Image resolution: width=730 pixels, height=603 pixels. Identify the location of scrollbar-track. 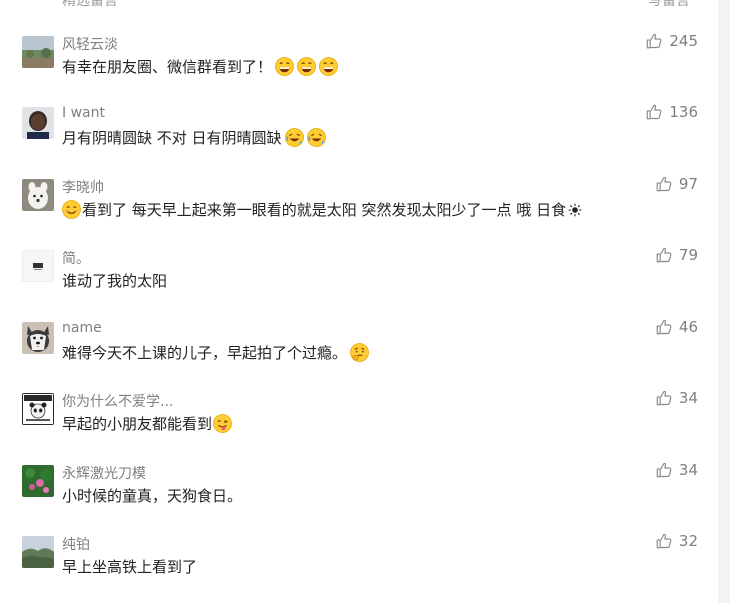
(724, 301).